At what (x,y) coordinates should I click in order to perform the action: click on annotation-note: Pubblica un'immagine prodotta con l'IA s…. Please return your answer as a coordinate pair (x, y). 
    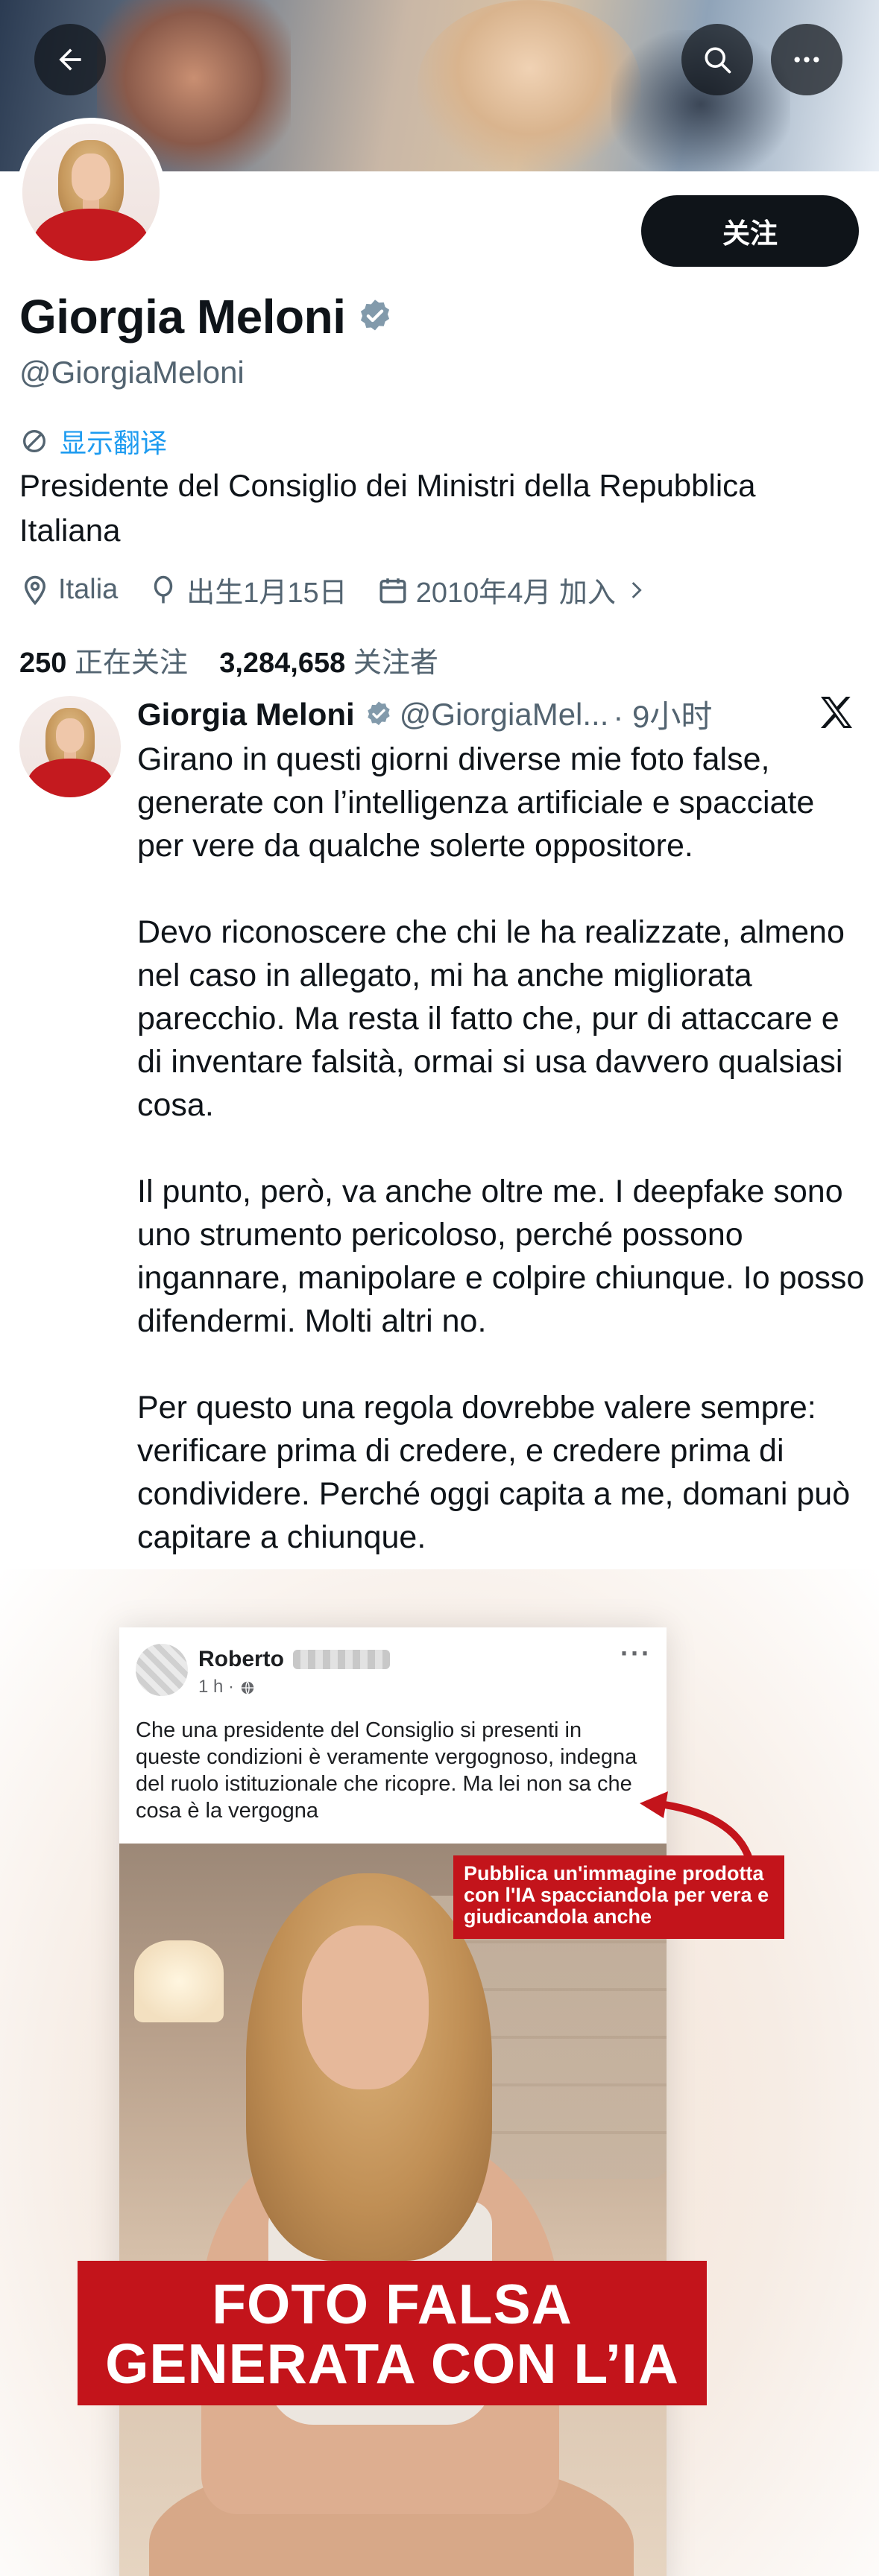
    Looking at the image, I should click on (618, 1897).